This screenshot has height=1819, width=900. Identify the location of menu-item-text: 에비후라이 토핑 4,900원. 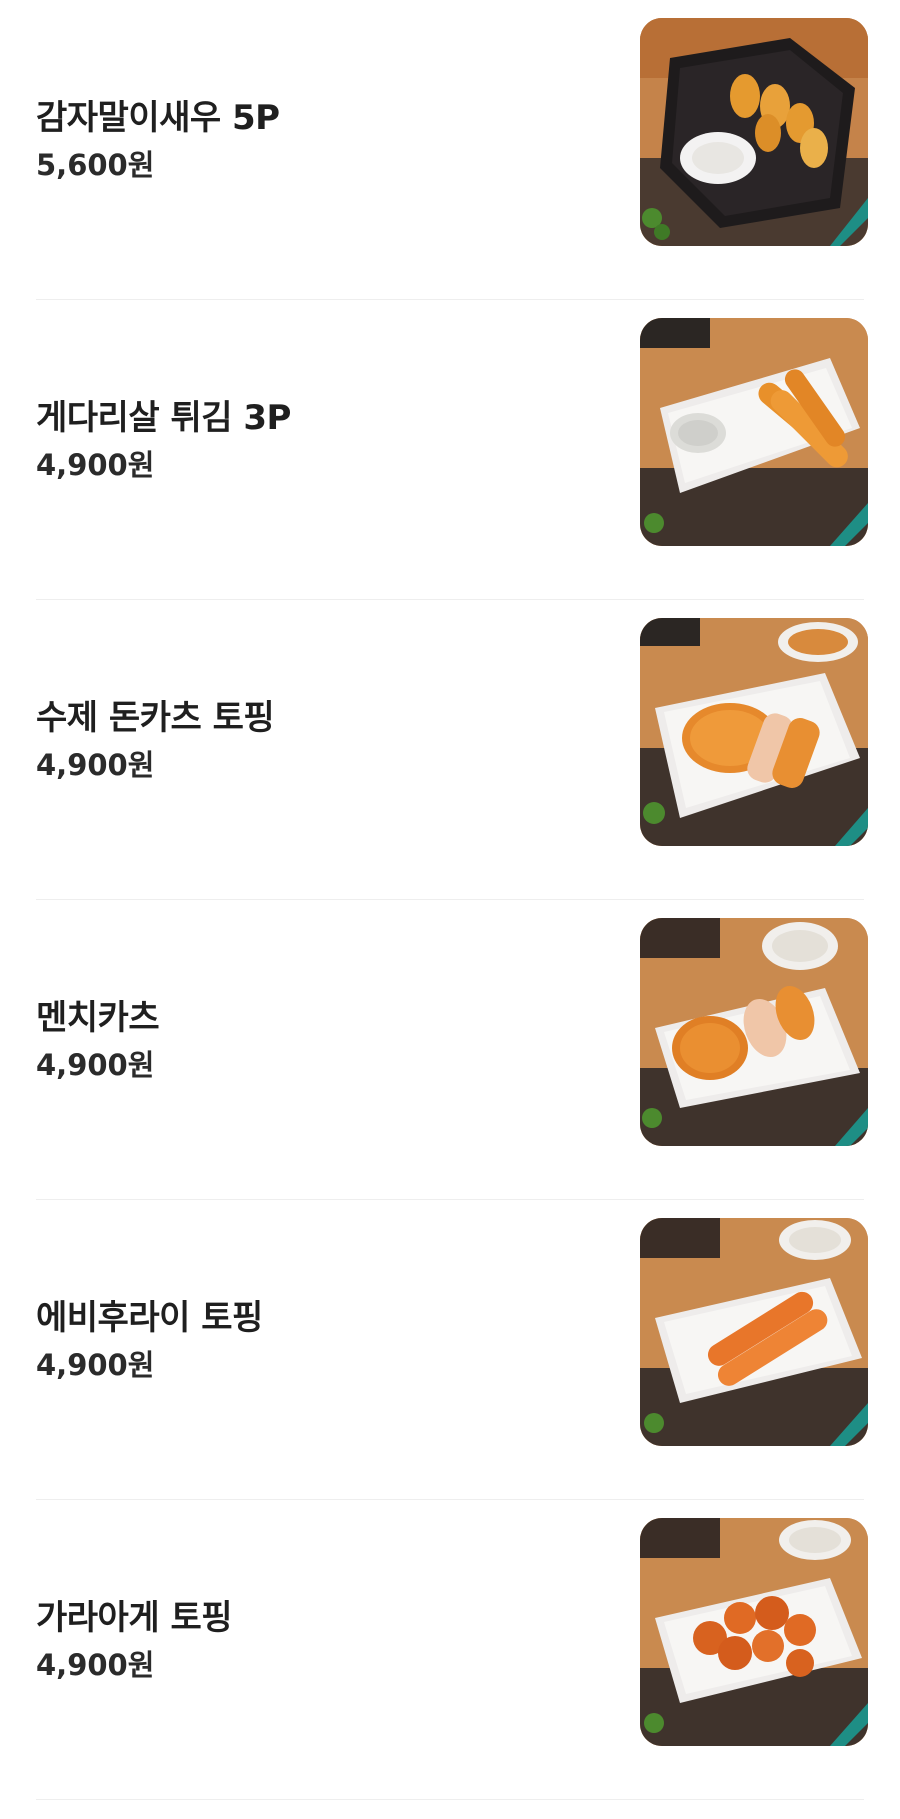
(316, 1340).